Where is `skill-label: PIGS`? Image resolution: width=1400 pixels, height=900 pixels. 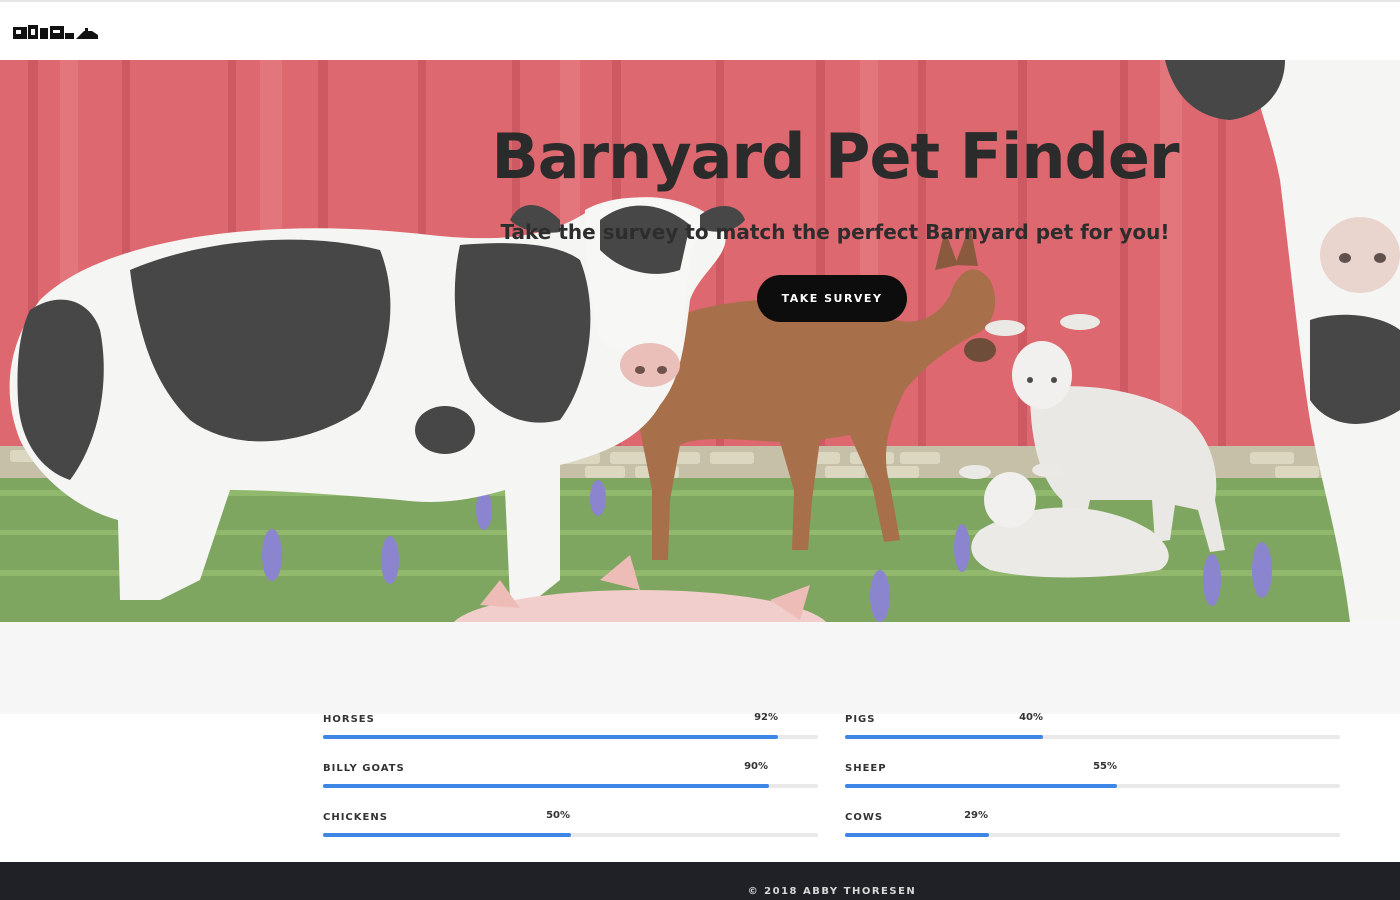
skill-label: PIGS is located at coordinates (860, 719).